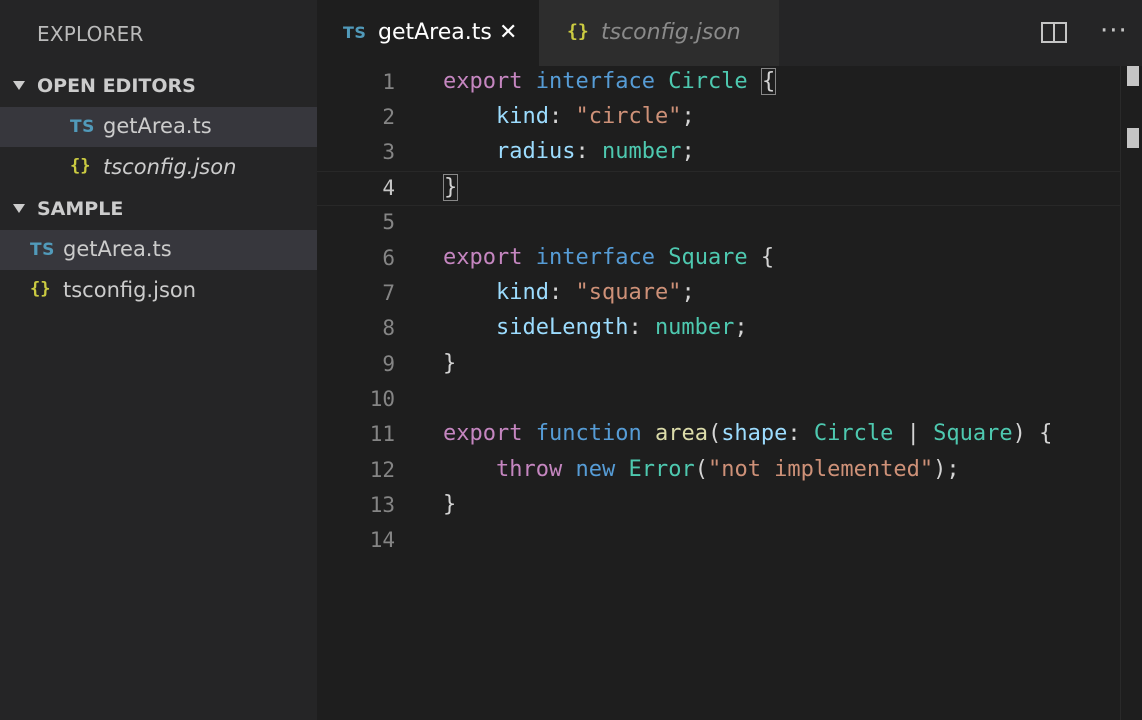  Describe the element at coordinates (595, 116) in the screenshot. I see `code-text: kind: "circle";` at that location.